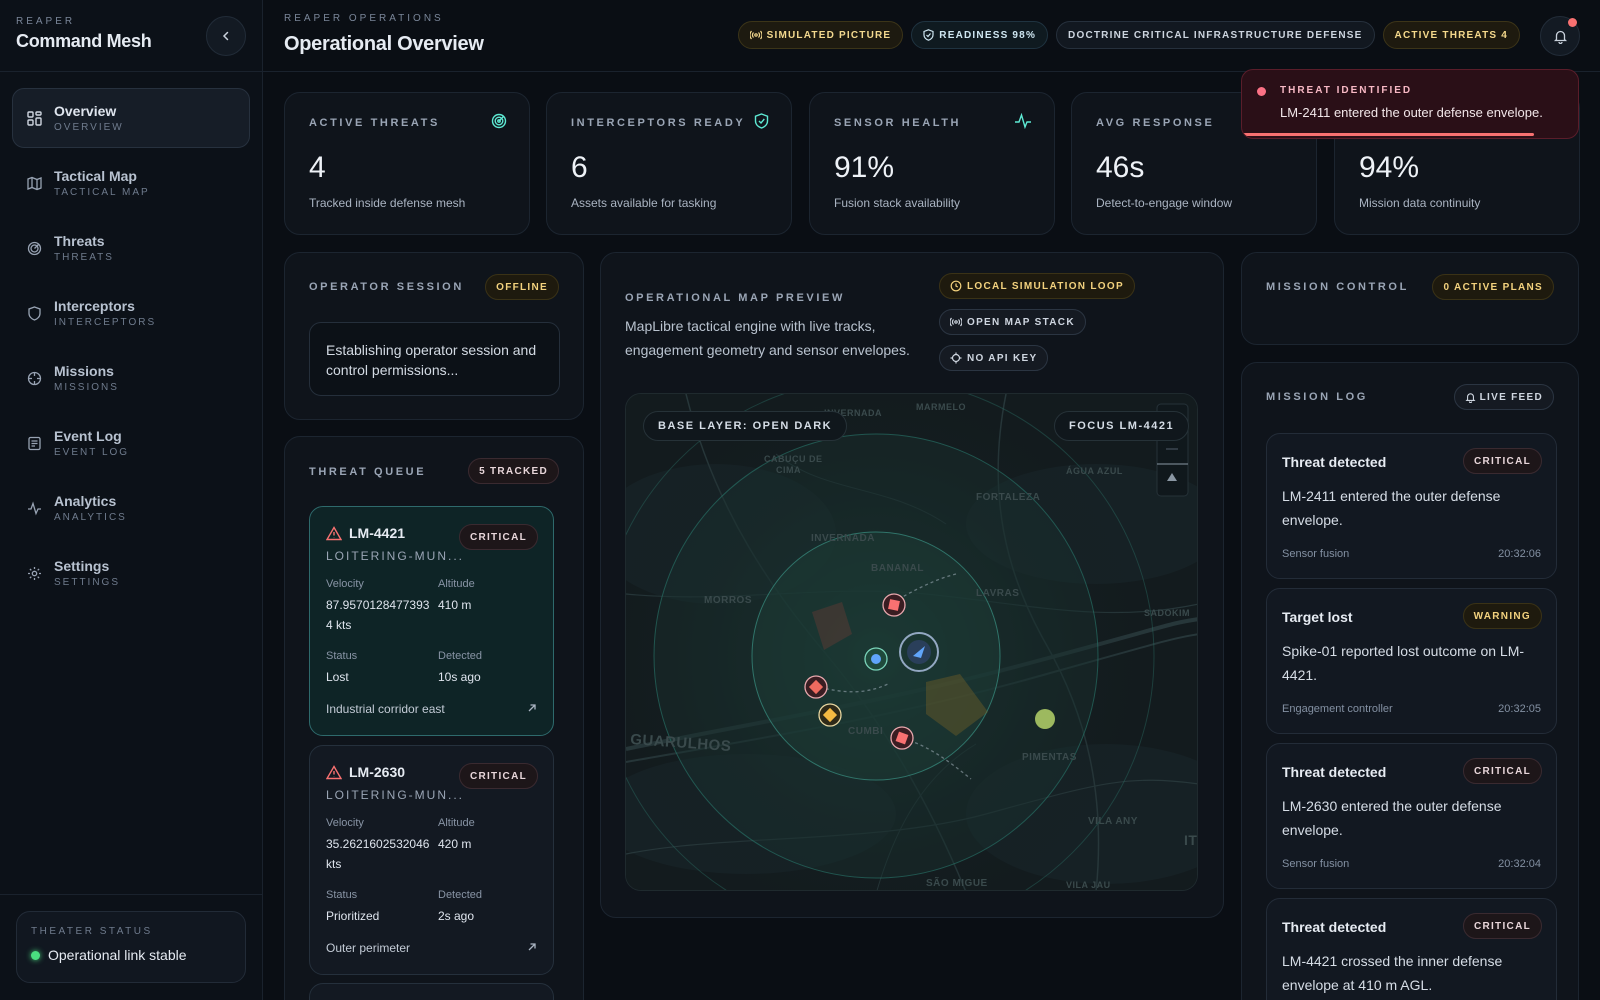 This screenshot has width=1600, height=1000. Describe the element at coordinates (755, 35) in the screenshot. I see `broadcast-icon` at that location.